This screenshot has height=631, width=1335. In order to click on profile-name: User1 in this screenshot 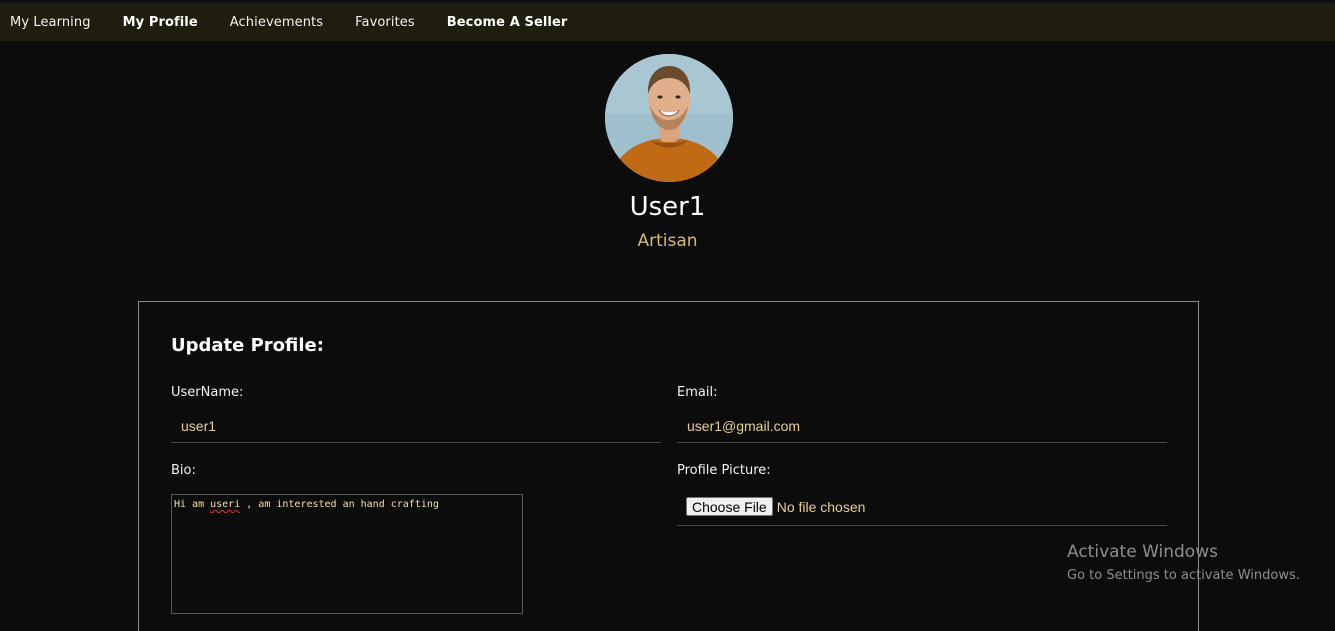, I will do `click(667, 207)`.